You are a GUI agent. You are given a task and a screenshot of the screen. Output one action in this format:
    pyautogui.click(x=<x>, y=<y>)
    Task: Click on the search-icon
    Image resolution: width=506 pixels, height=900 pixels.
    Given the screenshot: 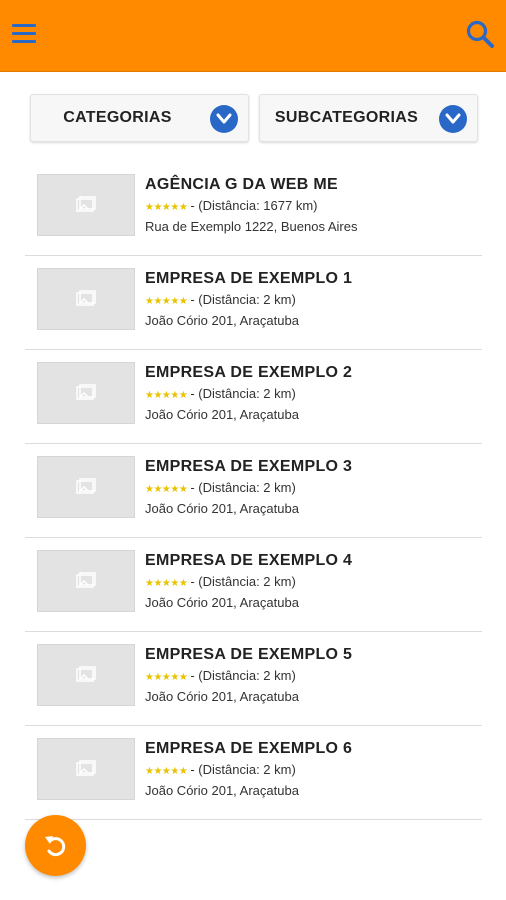 What is the action you would take?
    pyautogui.click(x=480, y=34)
    